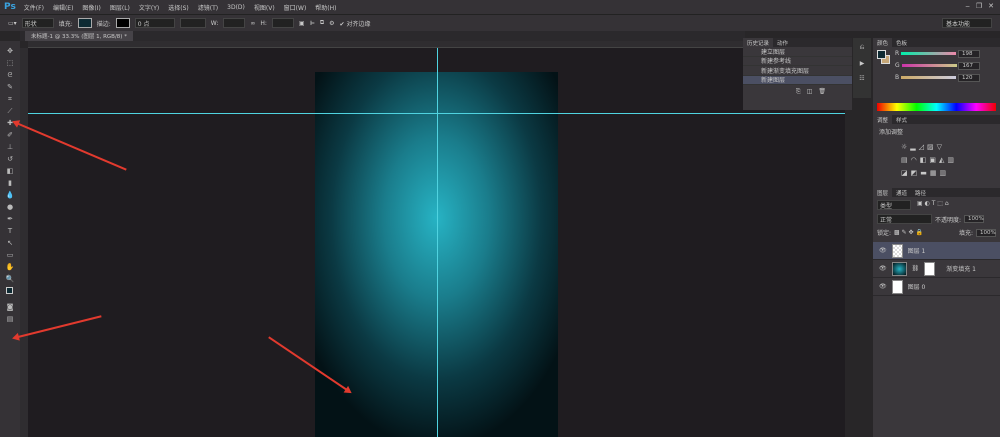 This screenshot has width=1000, height=437. I want to click on brush-tool-icon: ✐, so click(10, 135).